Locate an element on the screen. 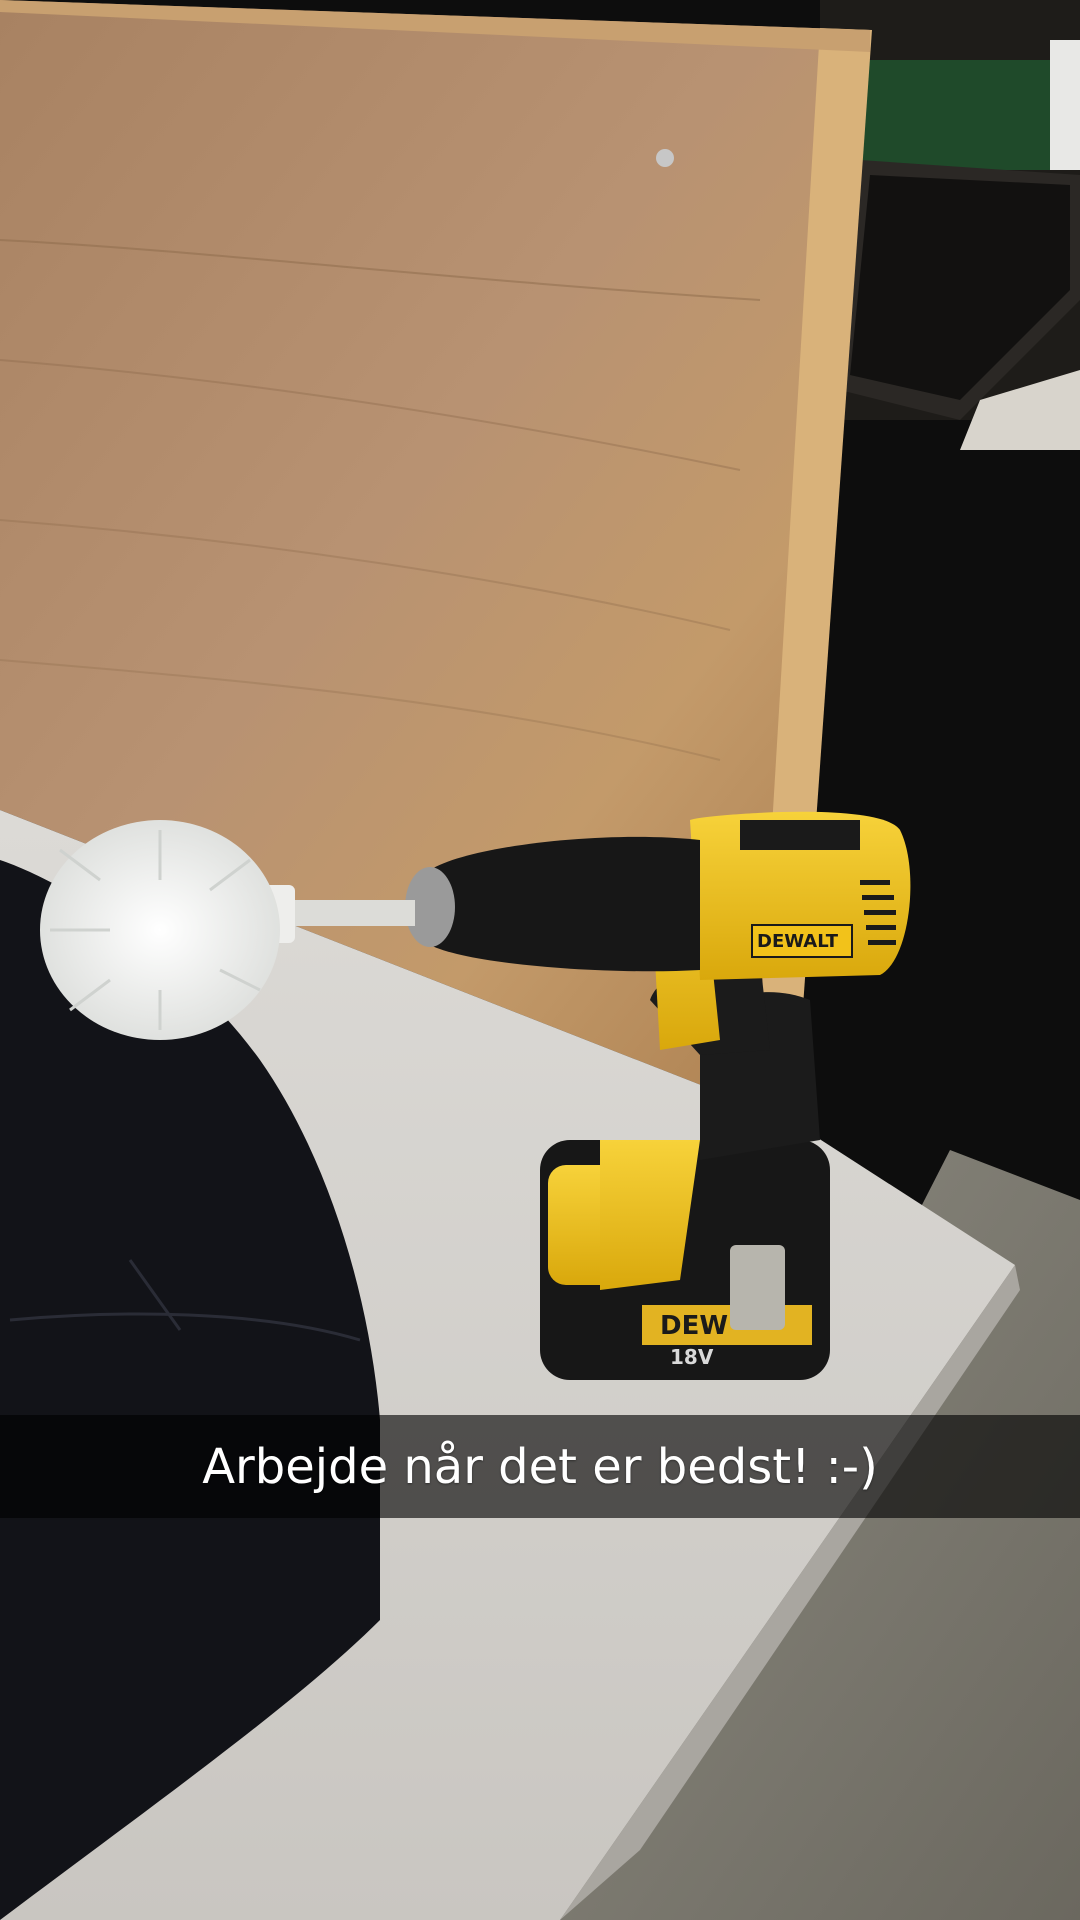 The height and width of the screenshot is (1920, 1080). caption-bar: Arbejde når det er bedst! :-) is located at coordinates (540, 1466).